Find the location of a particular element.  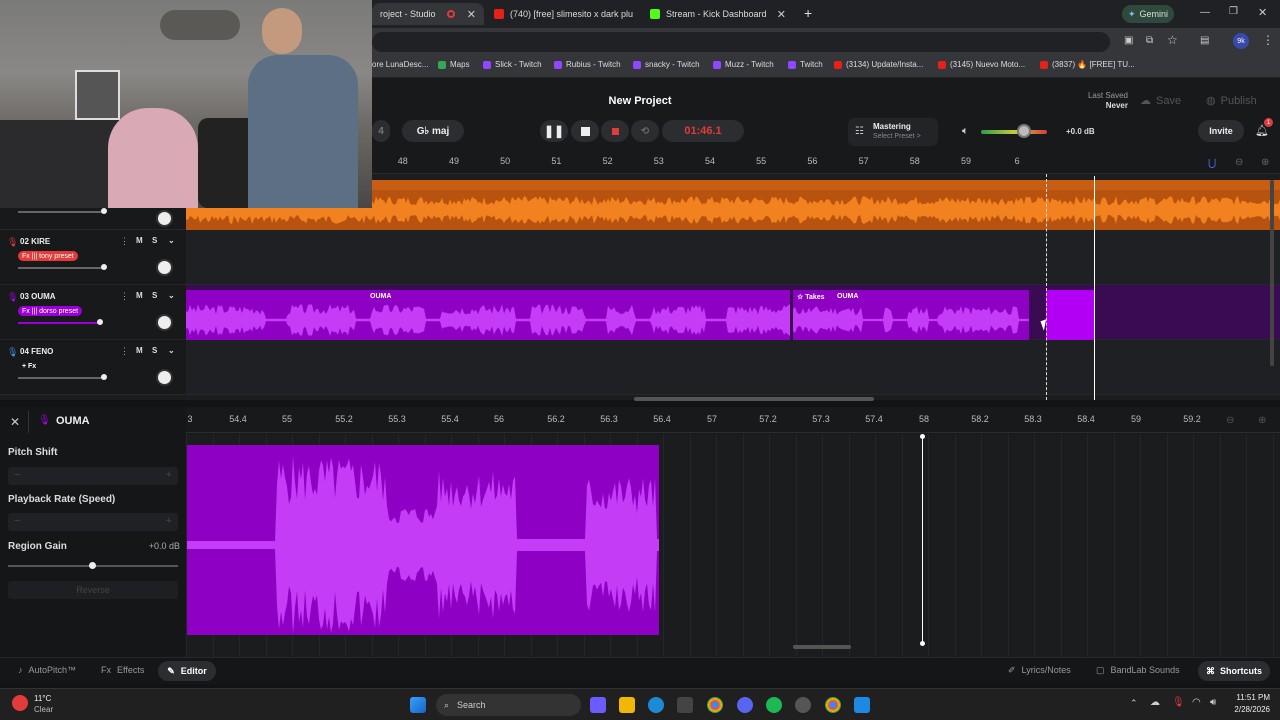

gemini-button: ✦ Gemini is located at coordinates (1148, 14).